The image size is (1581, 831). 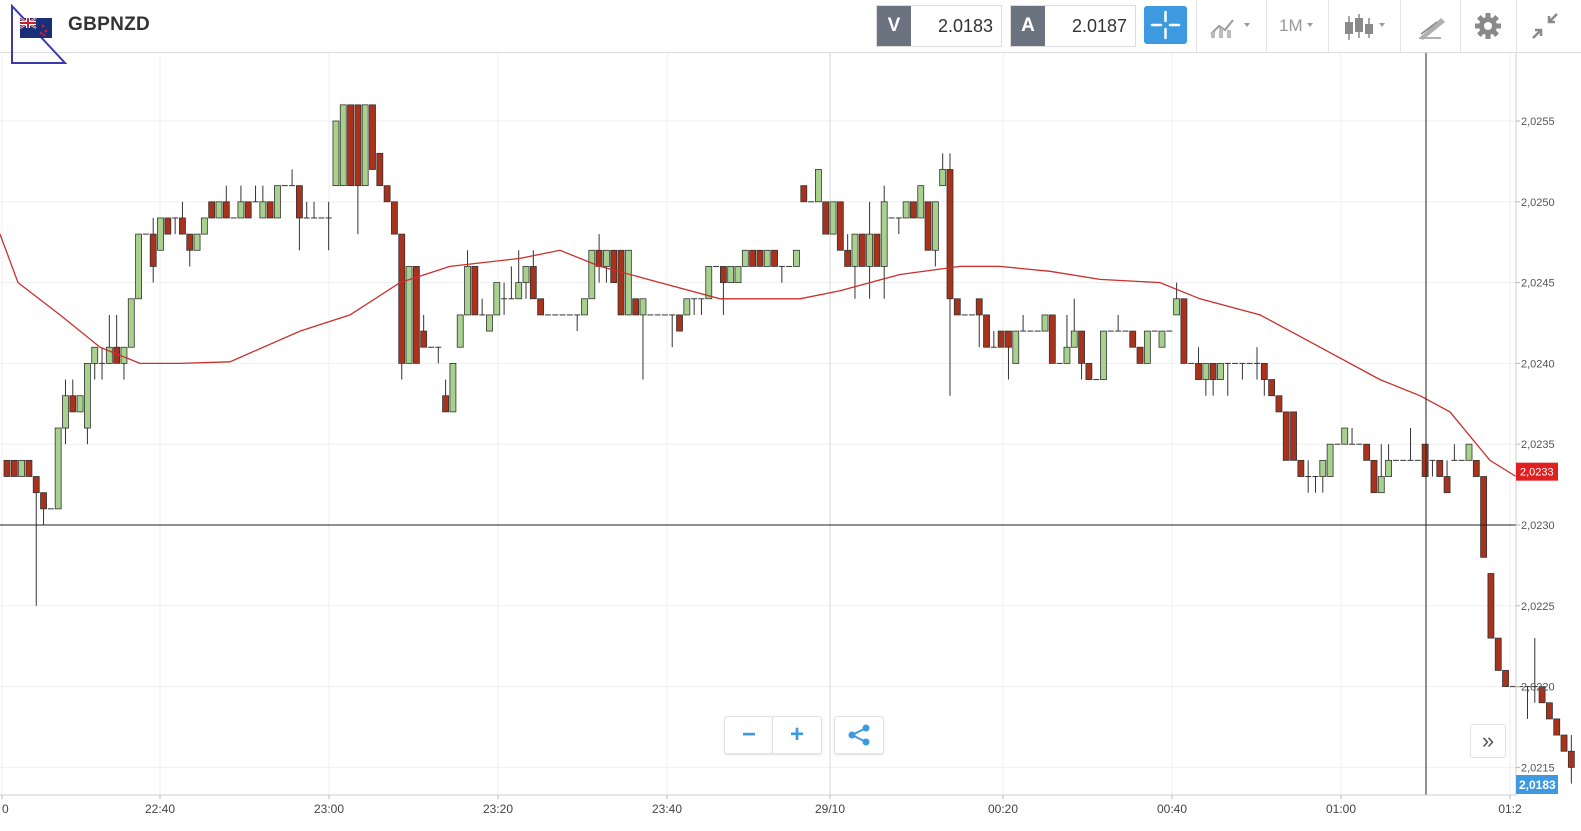 I want to click on time-tick-label: 22:40, so click(x=160, y=809).